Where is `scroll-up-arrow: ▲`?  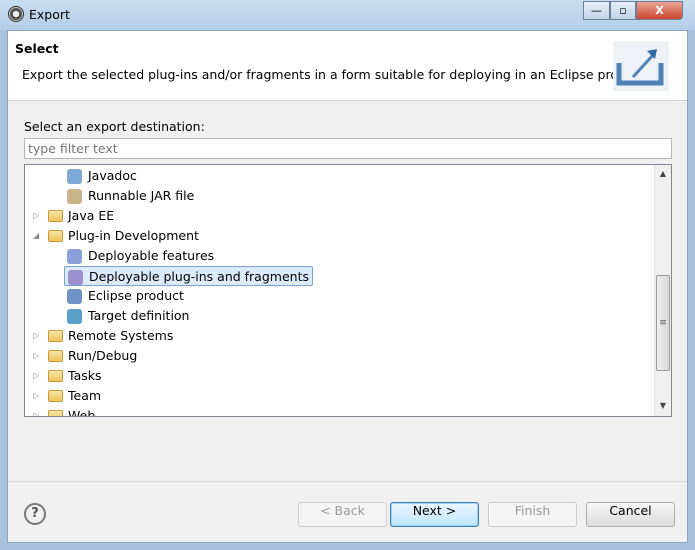 scroll-up-arrow: ▲ is located at coordinates (663, 173).